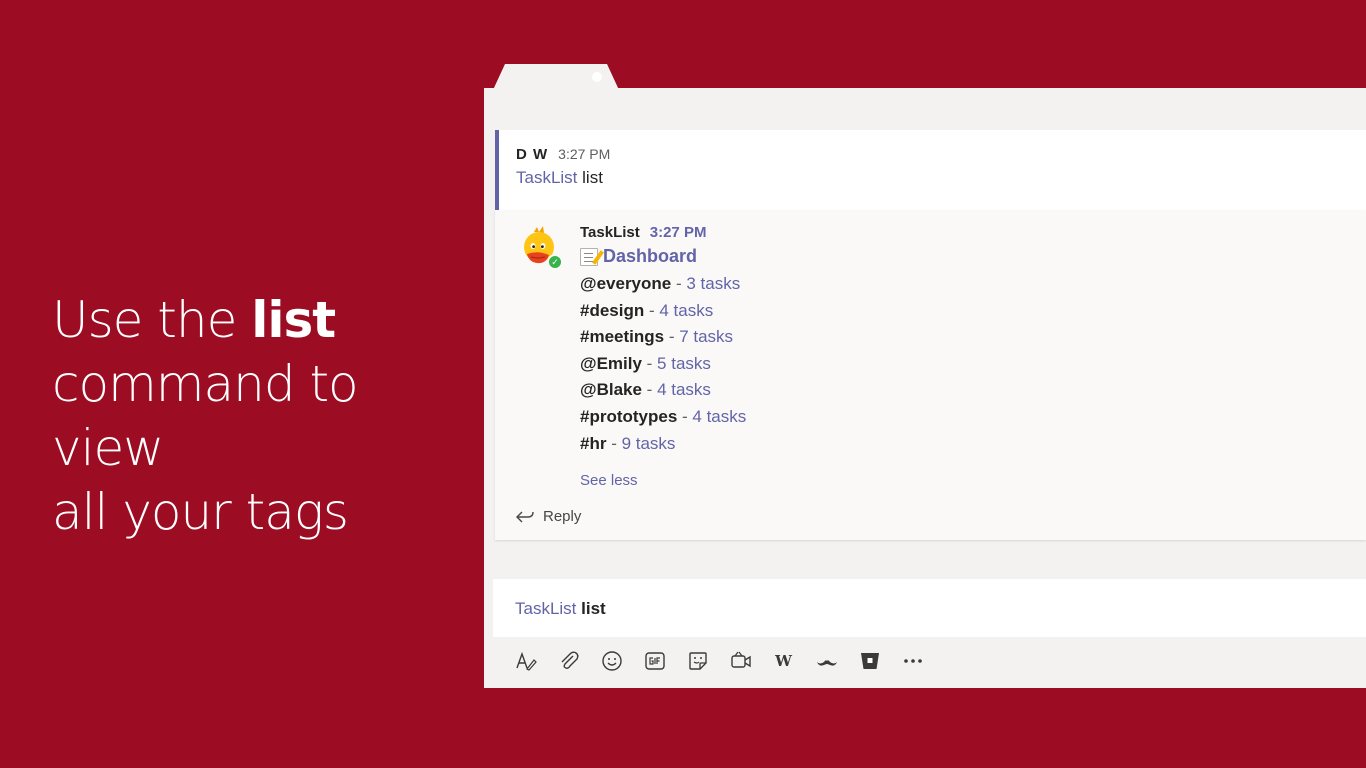  I want to click on bitbucket-button, so click(869, 660).